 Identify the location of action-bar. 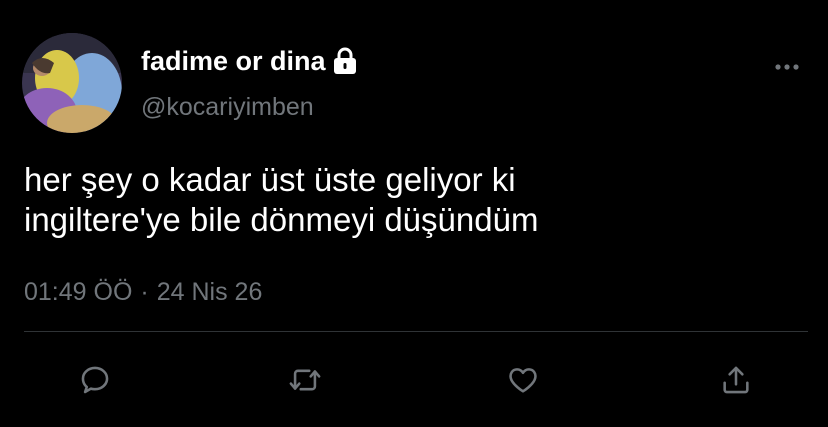
(414, 380).